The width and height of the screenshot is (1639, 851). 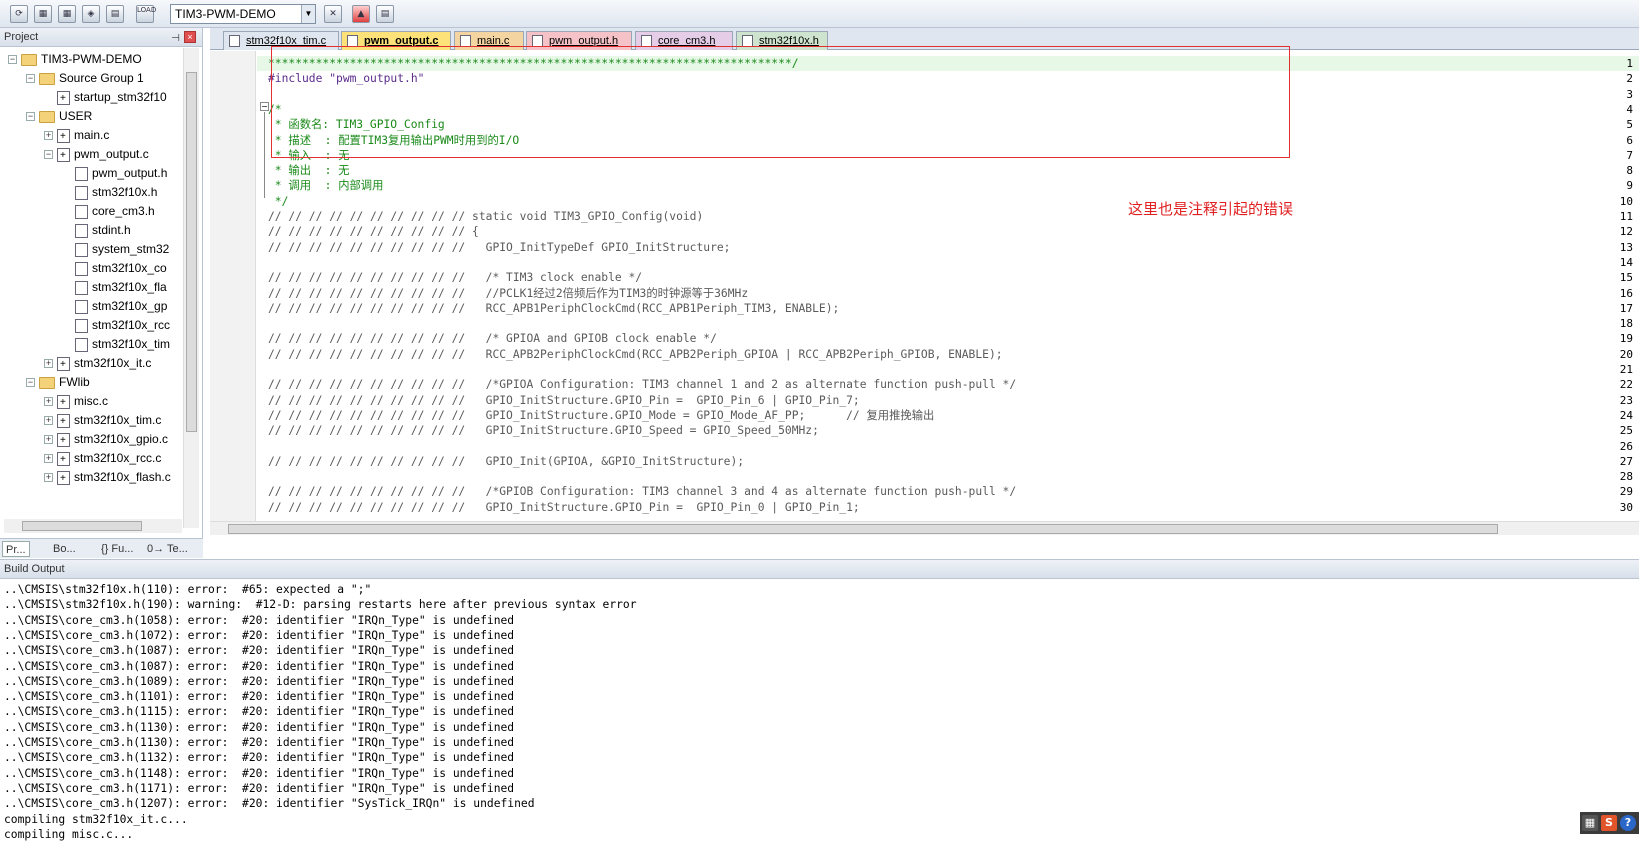 What do you see at coordinates (1626, 216) in the screenshot?
I see `line-number: 11` at bounding box center [1626, 216].